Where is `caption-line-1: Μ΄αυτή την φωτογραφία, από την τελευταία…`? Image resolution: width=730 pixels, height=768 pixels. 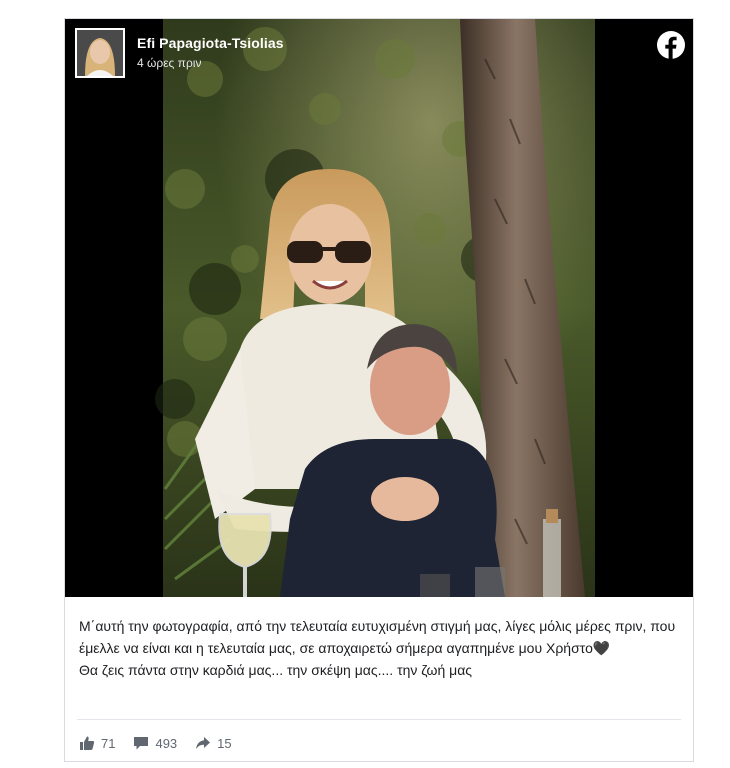
caption-line-1: Μ΄αυτή την φωτογραφία, από την τελευταία… is located at coordinates (377, 637).